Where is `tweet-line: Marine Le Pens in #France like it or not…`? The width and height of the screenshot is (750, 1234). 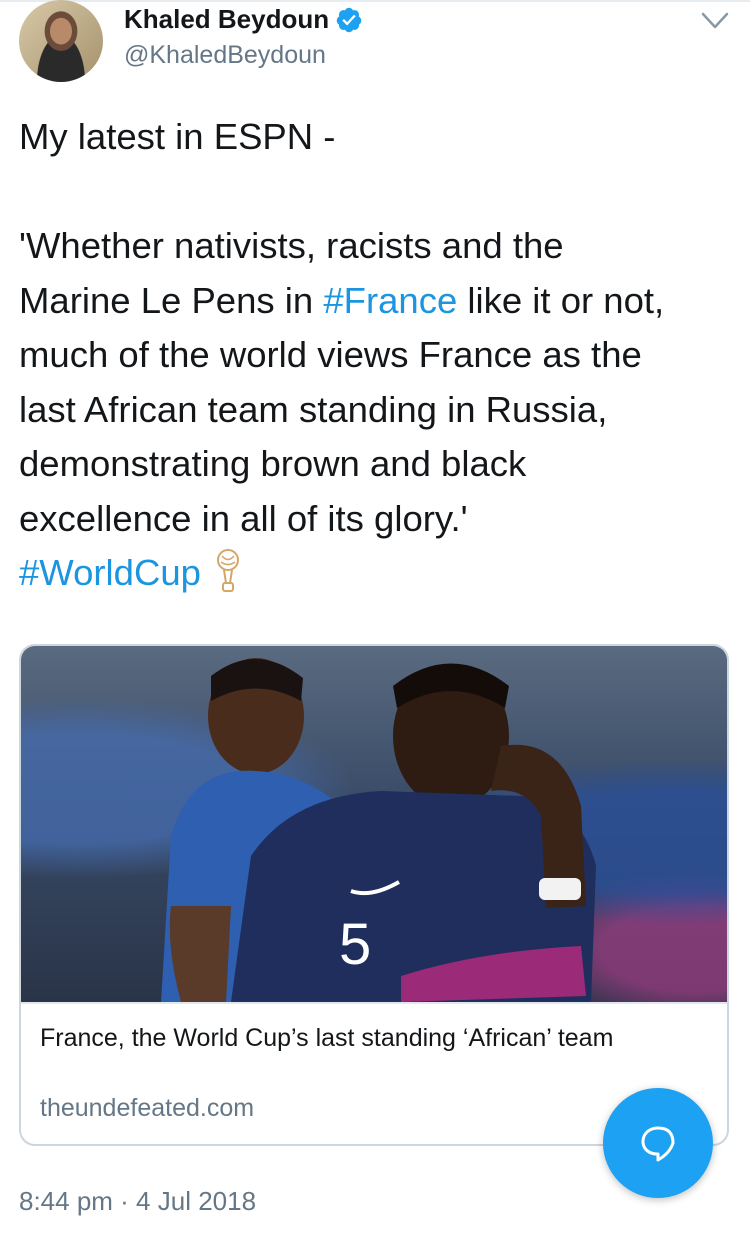
tweet-line: Marine Le Pens in #France like it or not… is located at coordinates (342, 300).